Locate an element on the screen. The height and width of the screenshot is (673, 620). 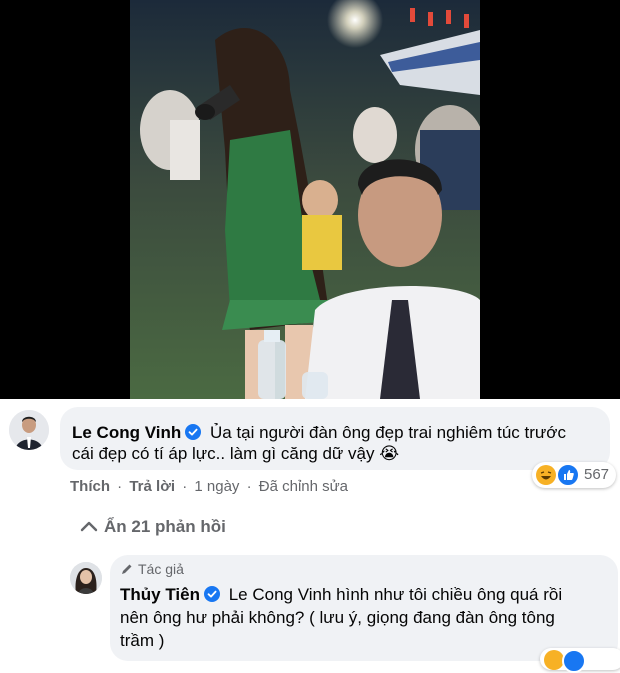
author-badge: Tác giả is located at coordinates (152, 570).